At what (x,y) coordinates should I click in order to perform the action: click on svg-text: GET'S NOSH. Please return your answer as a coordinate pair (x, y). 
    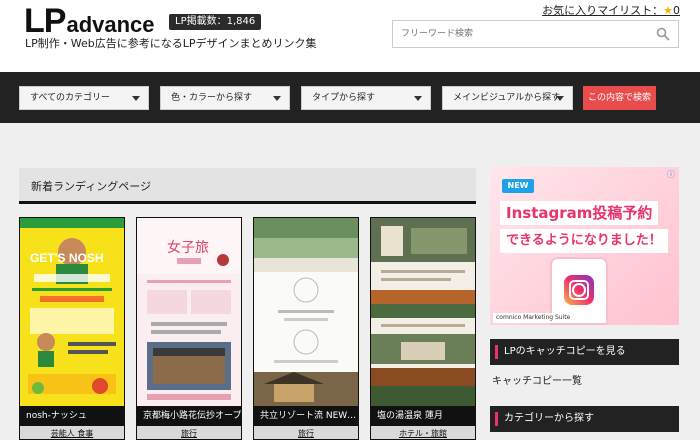
    Looking at the image, I should click on (67, 258).